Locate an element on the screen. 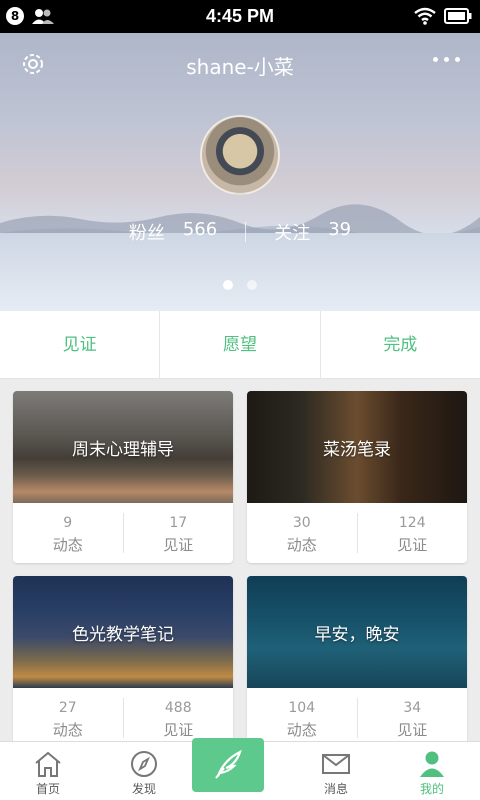  dynamics-count: 27 is located at coordinates (67, 708).